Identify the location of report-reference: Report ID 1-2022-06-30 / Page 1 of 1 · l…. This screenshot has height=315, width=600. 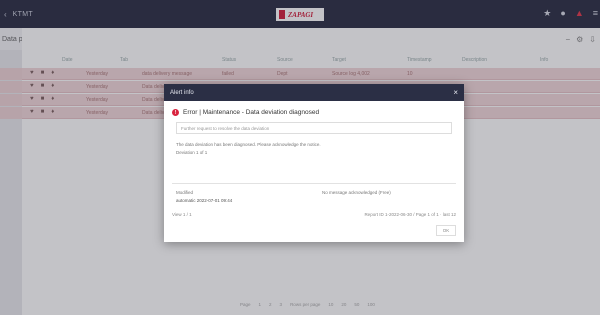
(410, 214).